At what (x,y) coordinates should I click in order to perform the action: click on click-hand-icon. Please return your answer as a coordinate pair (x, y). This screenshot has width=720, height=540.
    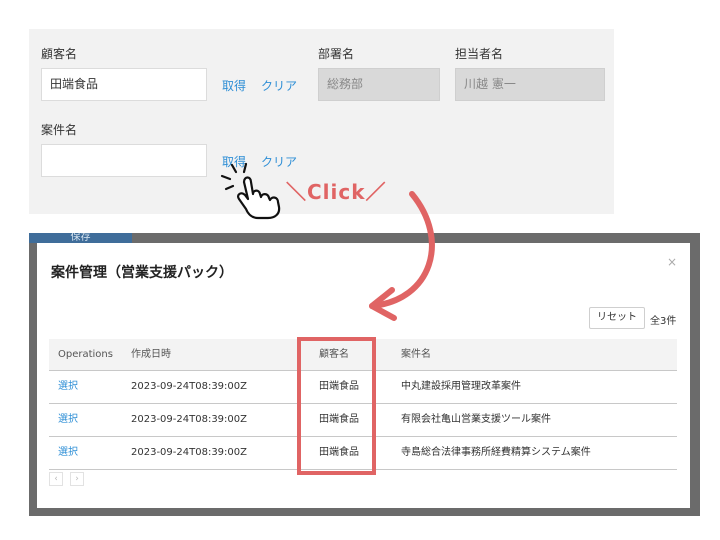
    Looking at the image, I should click on (250, 191).